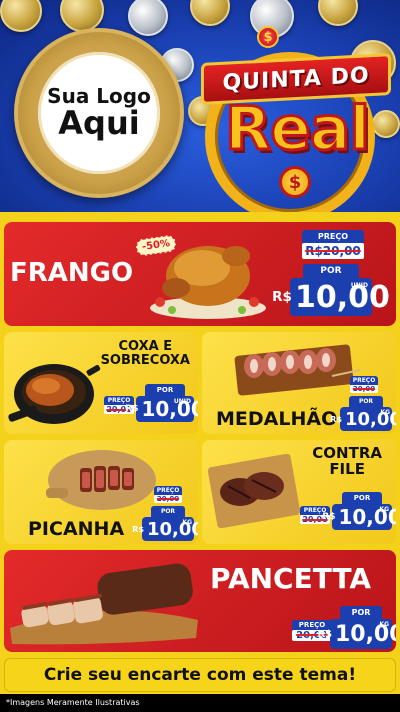 This screenshot has height=712, width=400. Describe the element at coordinates (296, 79) in the screenshot. I see `title-small-text: QUINTA DO` at that location.